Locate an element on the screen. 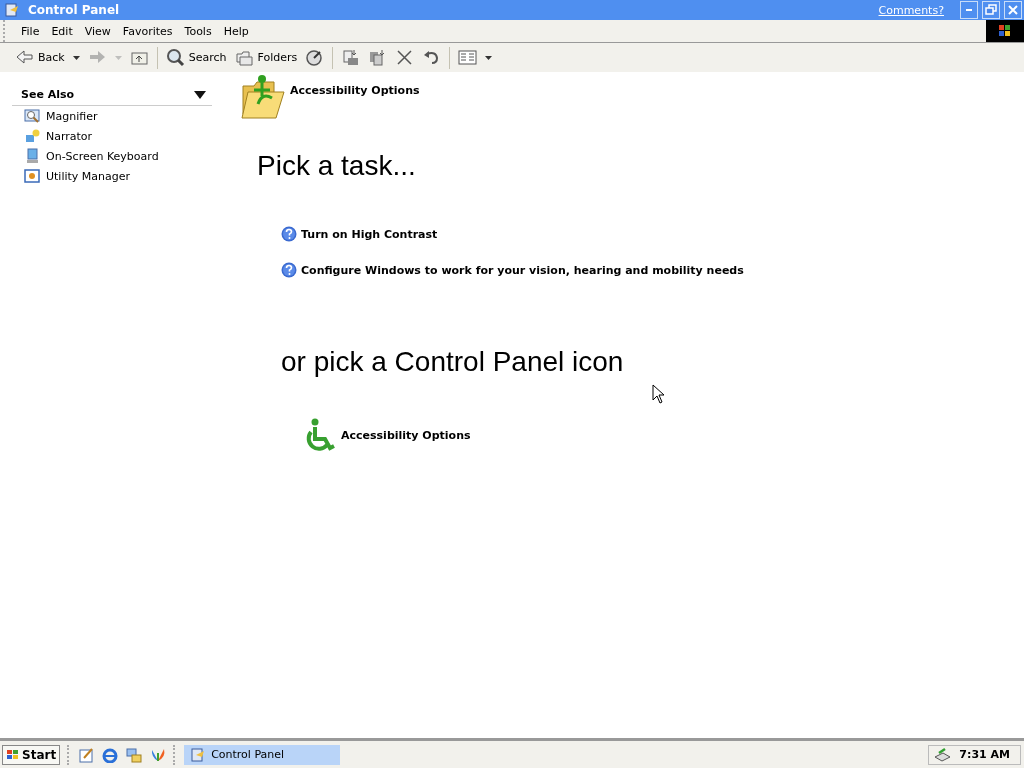 This screenshot has height=768, width=1024. see-also-link: Utility Manager is located at coordinates (88, 176).